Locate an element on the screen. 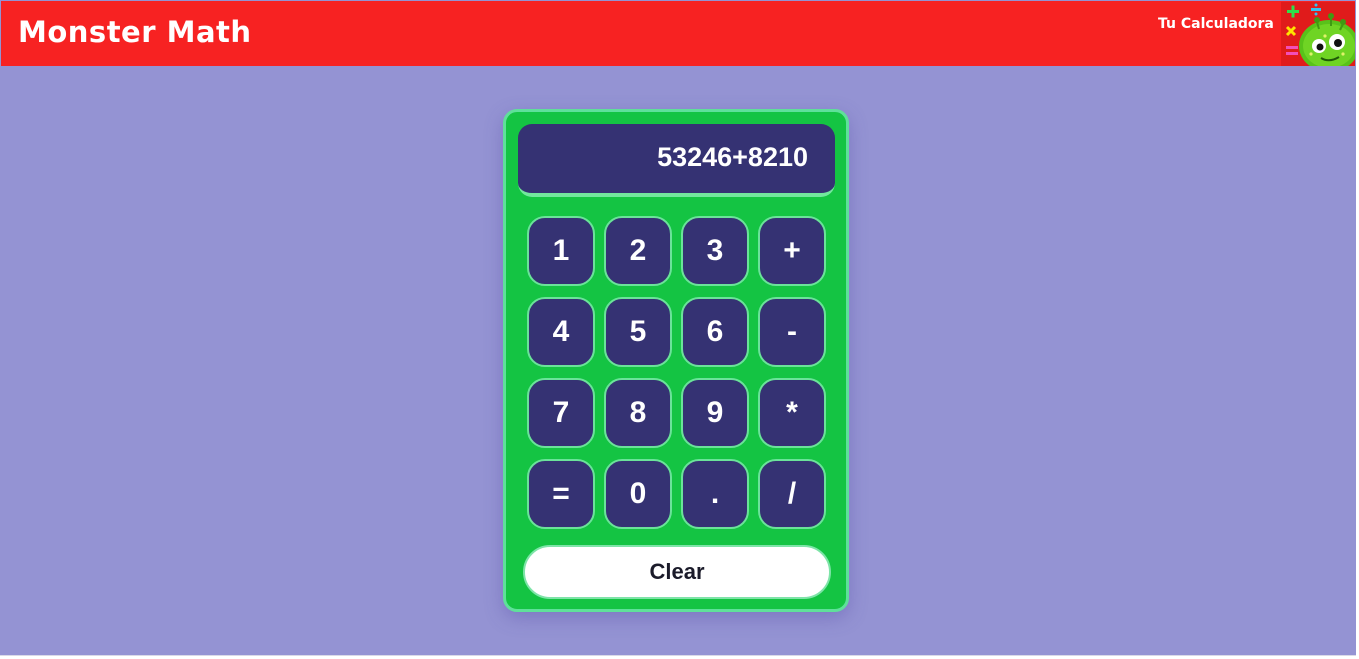 This screenshot has width=1359, height=659. key-multiply: * is located at coordinates (792, 413).